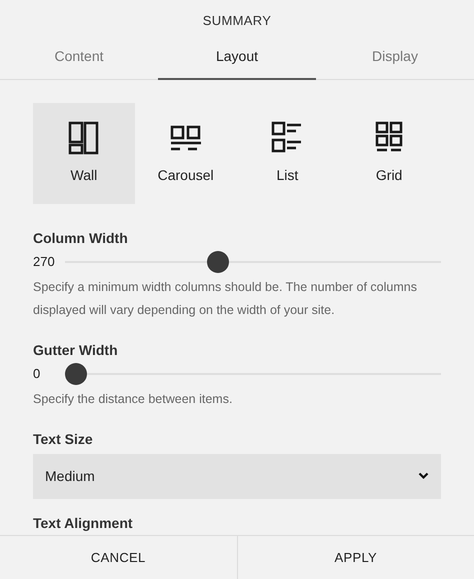 The height and width of the screenshot is (579, 474). I want to click on apply-button: APPLY, so click(355, 557).